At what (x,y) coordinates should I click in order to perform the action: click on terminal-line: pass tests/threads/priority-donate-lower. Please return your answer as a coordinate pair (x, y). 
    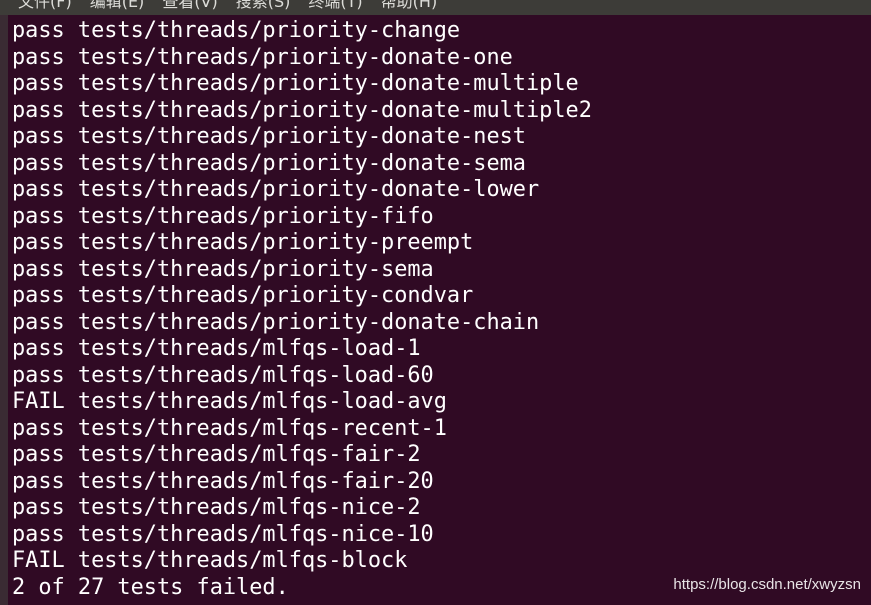
    Looking at the image, I should click on (276, 189).